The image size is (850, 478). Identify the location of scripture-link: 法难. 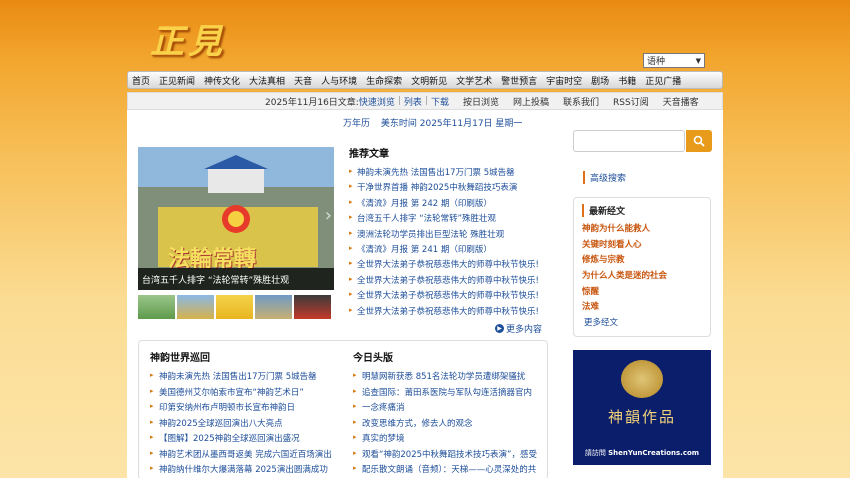
(642, 308).